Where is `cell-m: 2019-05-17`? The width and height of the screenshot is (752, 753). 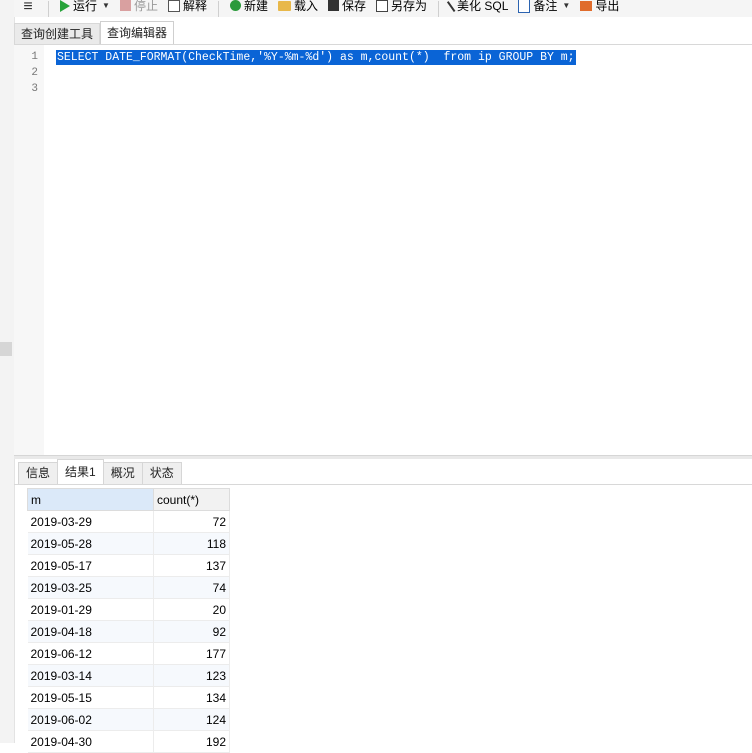
cell-m: 2019-05-17 is located at coordinates (90, 565).